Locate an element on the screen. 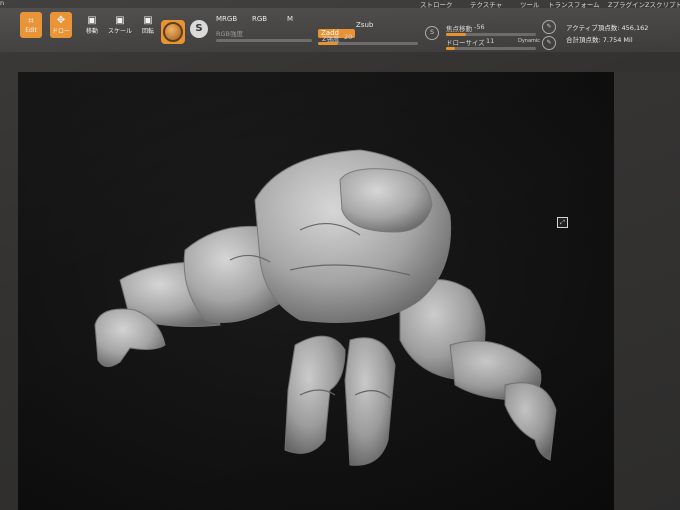 The width and height of the screenshot is (680, 510). right-hand is located at coordinates (530, 421).